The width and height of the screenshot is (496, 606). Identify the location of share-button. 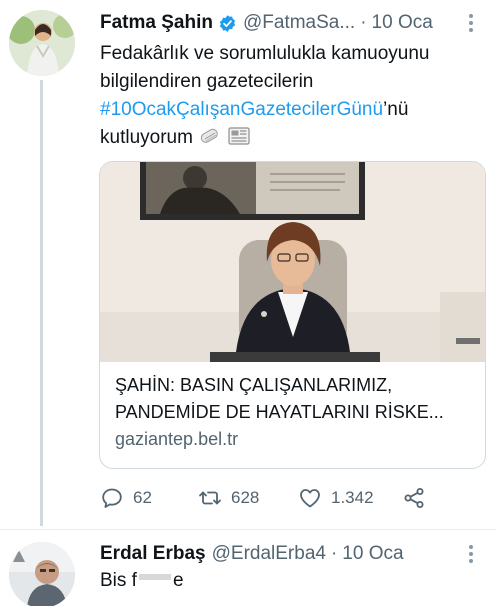
(414, 498).